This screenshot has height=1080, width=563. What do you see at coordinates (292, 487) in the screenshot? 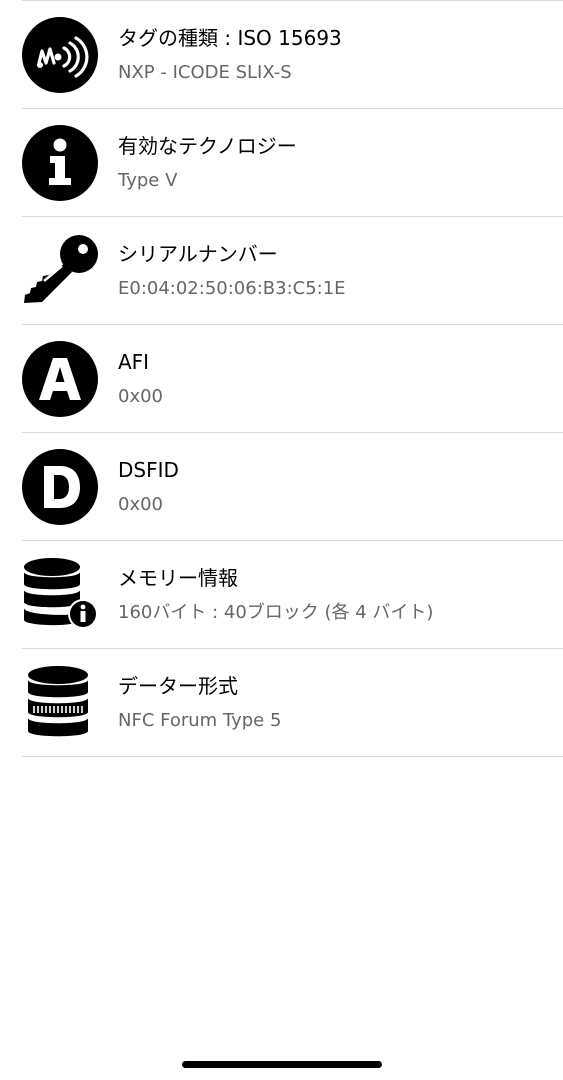
I see `list-item-dsfid: DSFID 0x00` at bounding box center [292, 487].